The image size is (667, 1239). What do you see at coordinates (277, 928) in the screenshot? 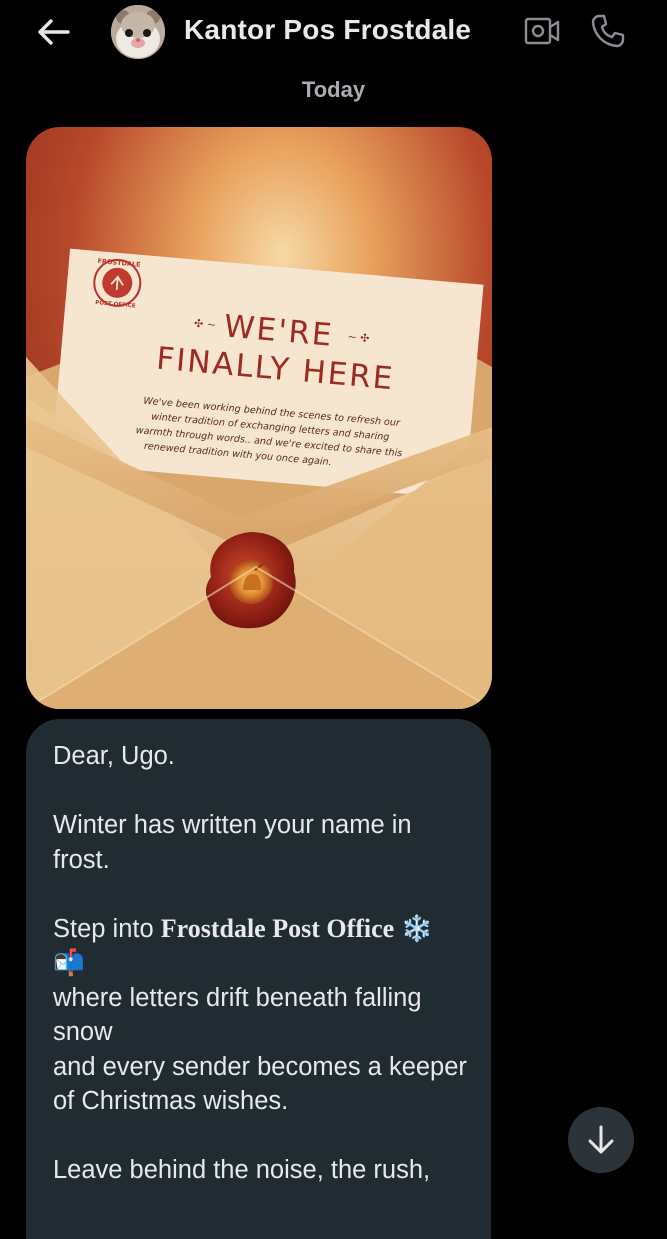
I see `post-office-name: Frostdale Post Office` at bounding box center [277, 928].